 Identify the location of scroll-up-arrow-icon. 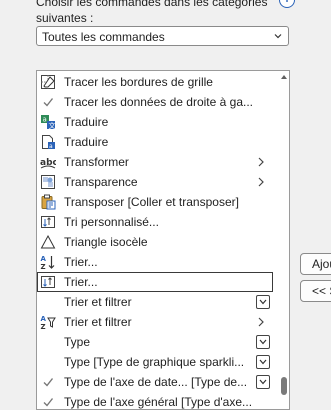
(284, 77).